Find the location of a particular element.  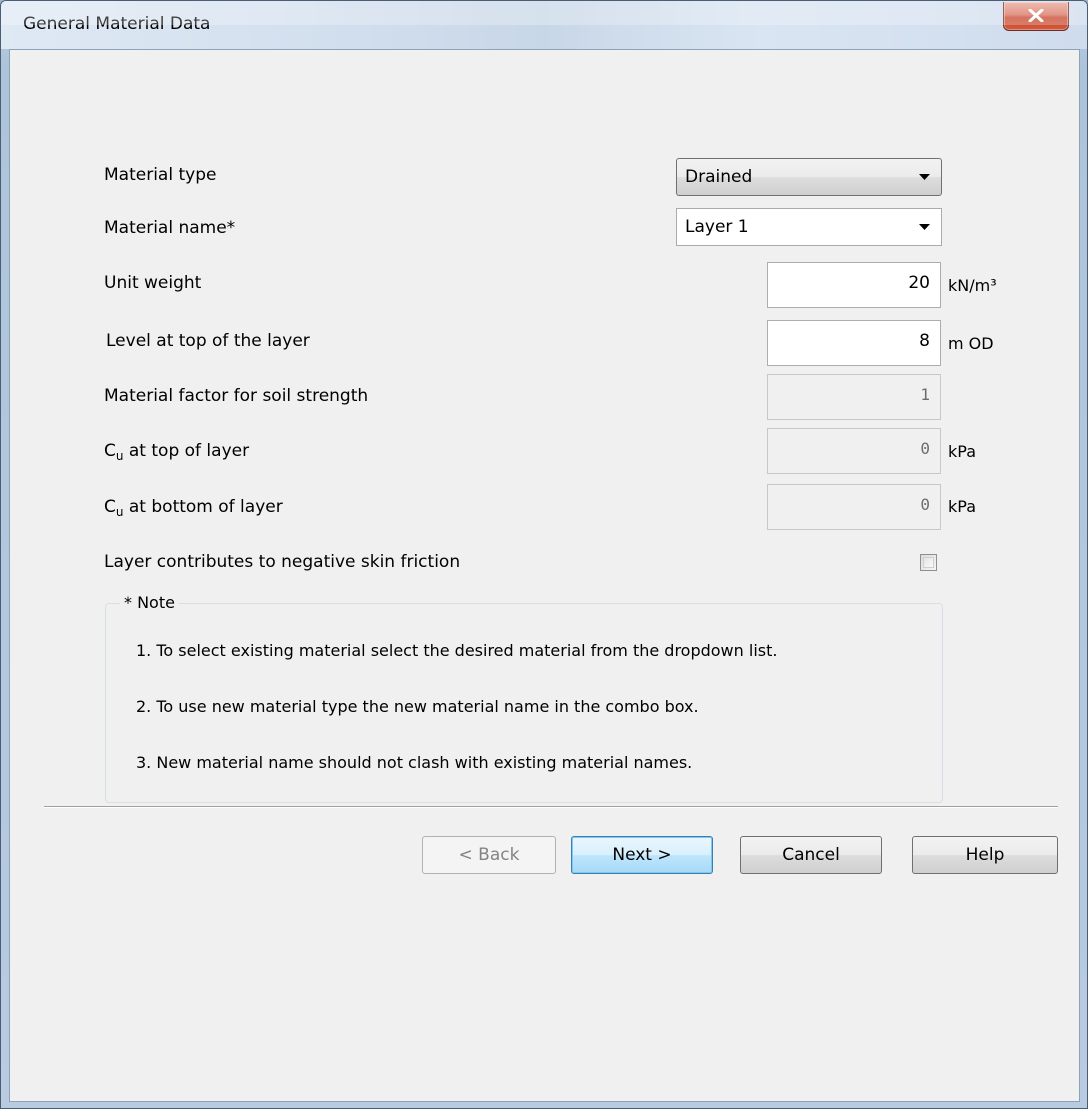

next-button: Next > is located at coordinates (642, 855).